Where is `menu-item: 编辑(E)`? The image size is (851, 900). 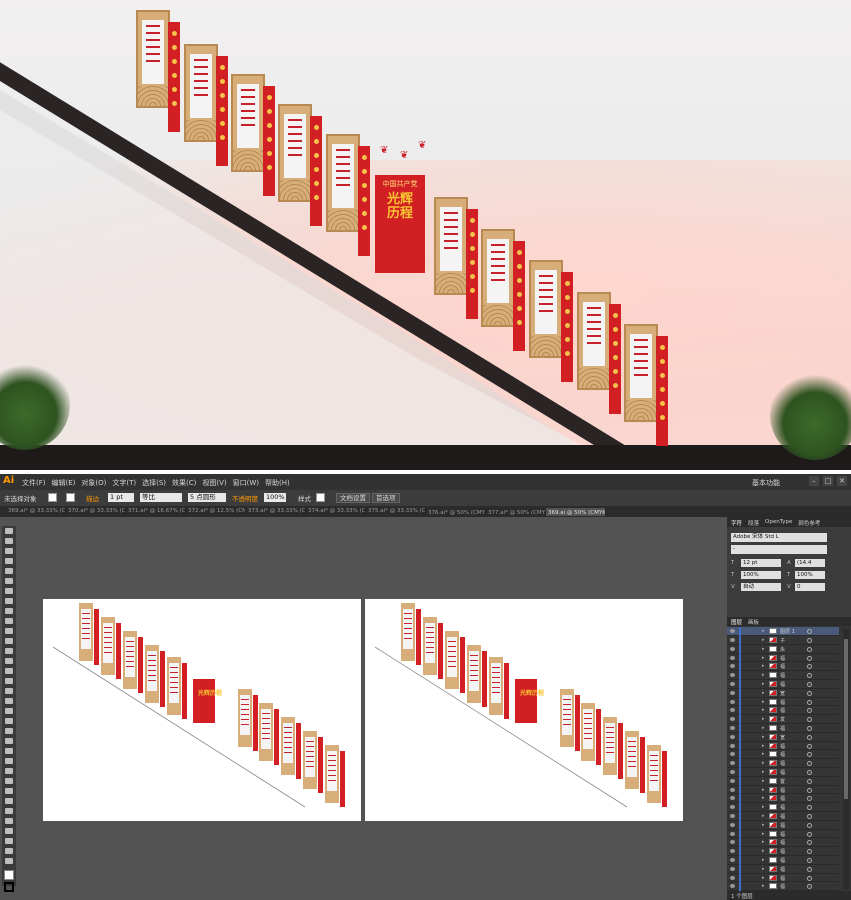
menu-item: 编辑(E) is located at coordinates (64, 483).